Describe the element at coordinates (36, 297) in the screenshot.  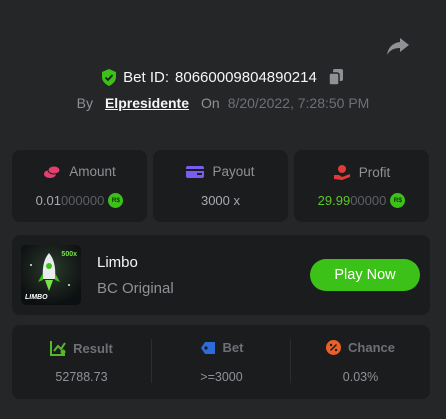
I see `thumb-title: LIMBO` at that location.